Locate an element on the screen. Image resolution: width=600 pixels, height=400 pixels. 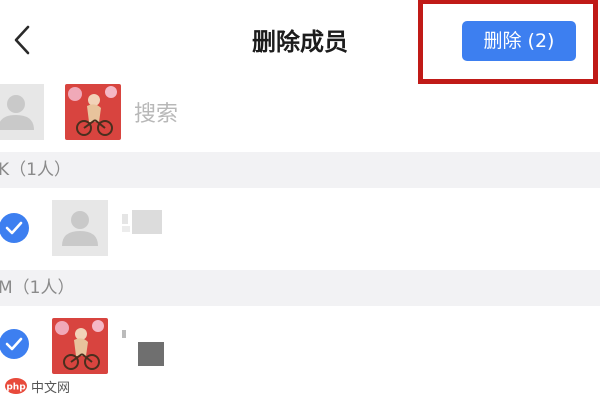
selected-avatar-photo is located at coordinates (93, 112).